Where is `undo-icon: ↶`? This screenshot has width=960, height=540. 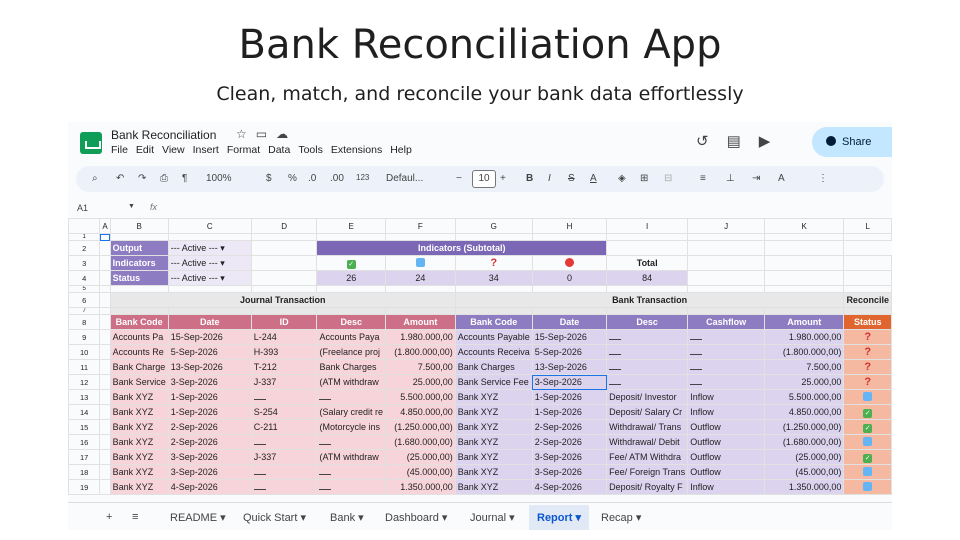
undo-icon: ↶ is located at coordinates (120, 178).